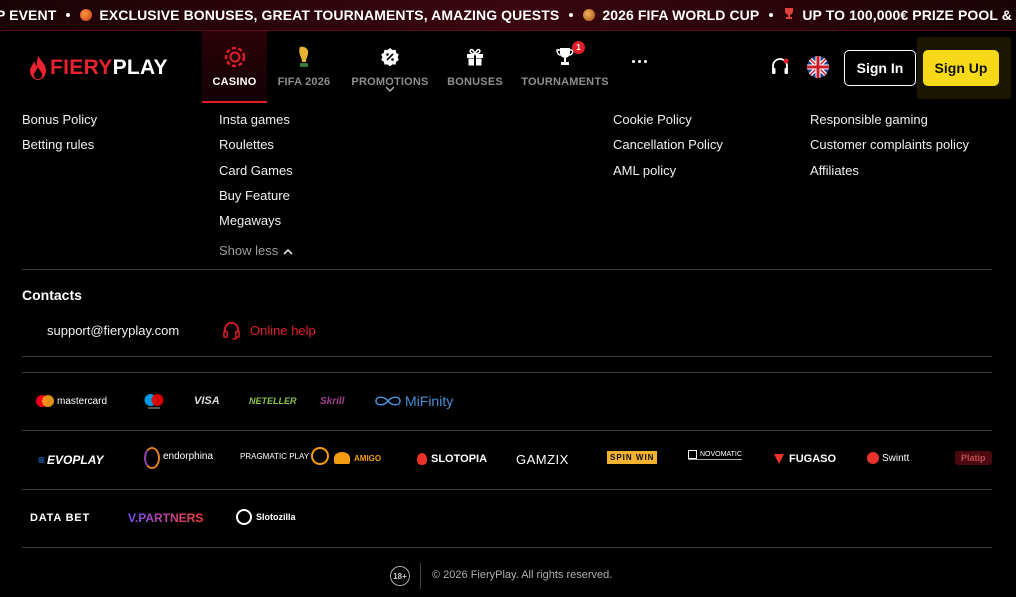  Describe the element at coordinates (256, 175) in the screenshot. I see `footer-link: Card Games` at that location.